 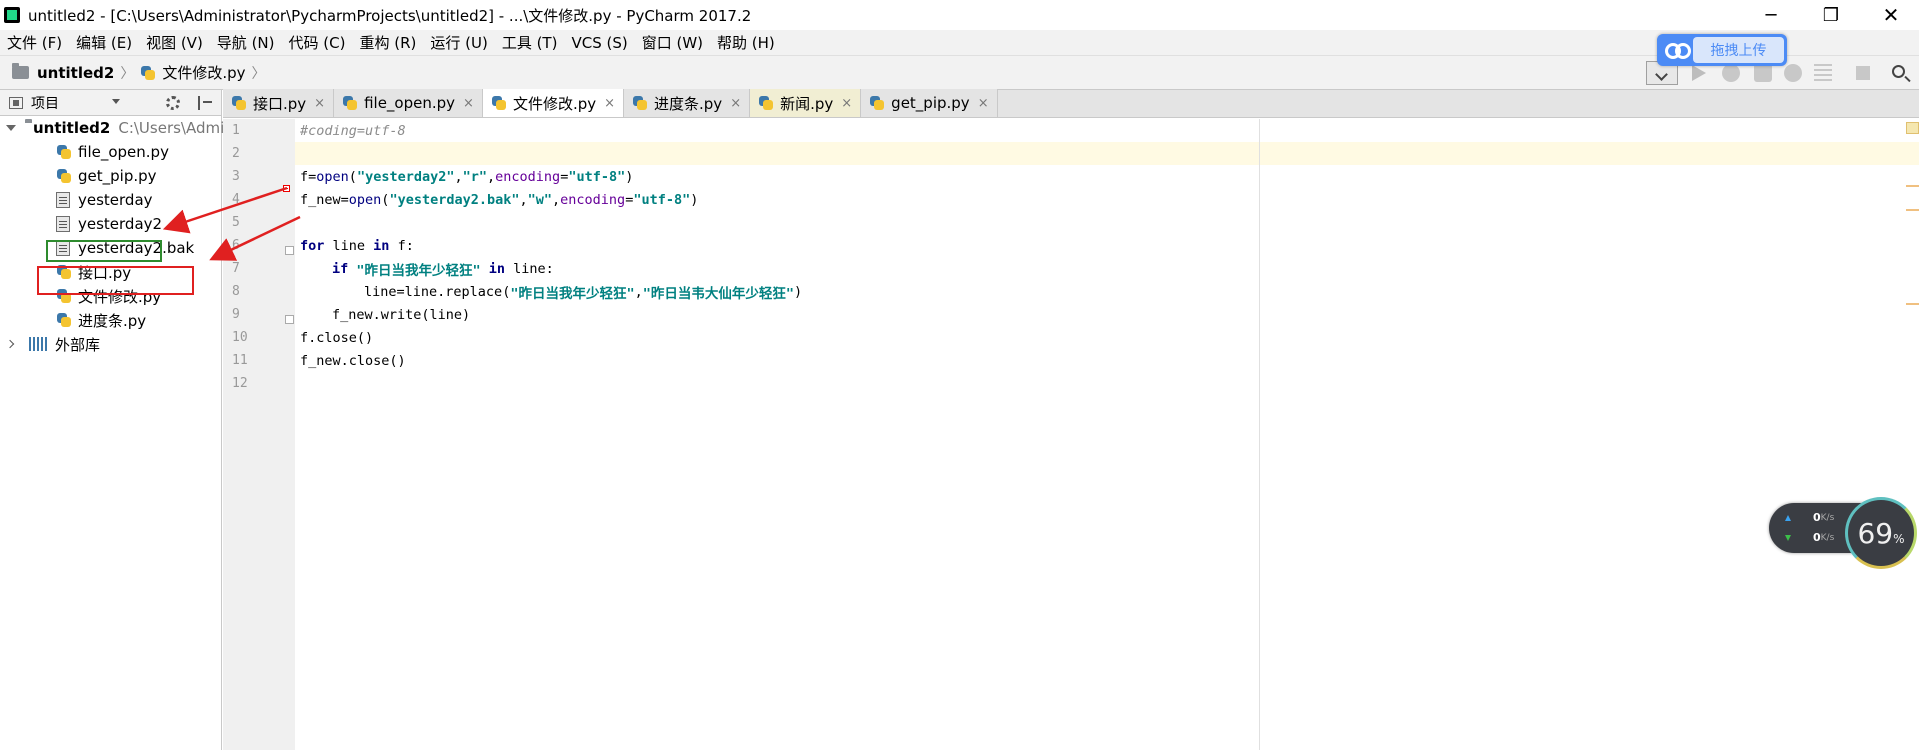 What do you see at coordinates (45, 103) in the screenshot?
I see `project-panel-title: 项目` at bounding box center [45, 103].